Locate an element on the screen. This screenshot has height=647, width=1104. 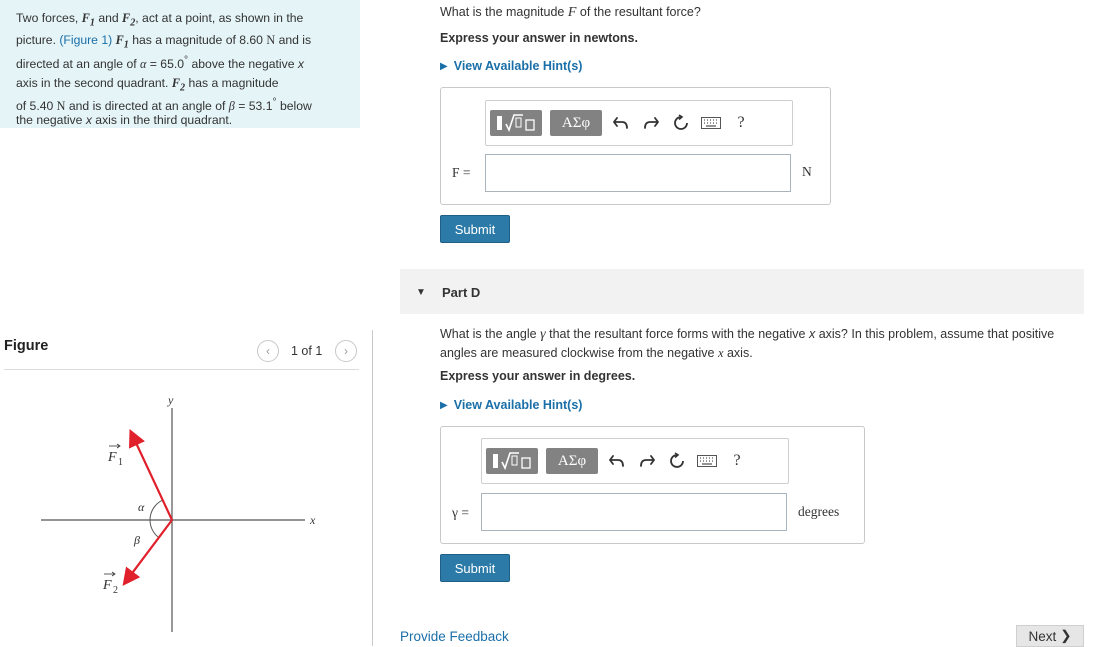
partc-unit-label: N is located at coordinates (807, 171).